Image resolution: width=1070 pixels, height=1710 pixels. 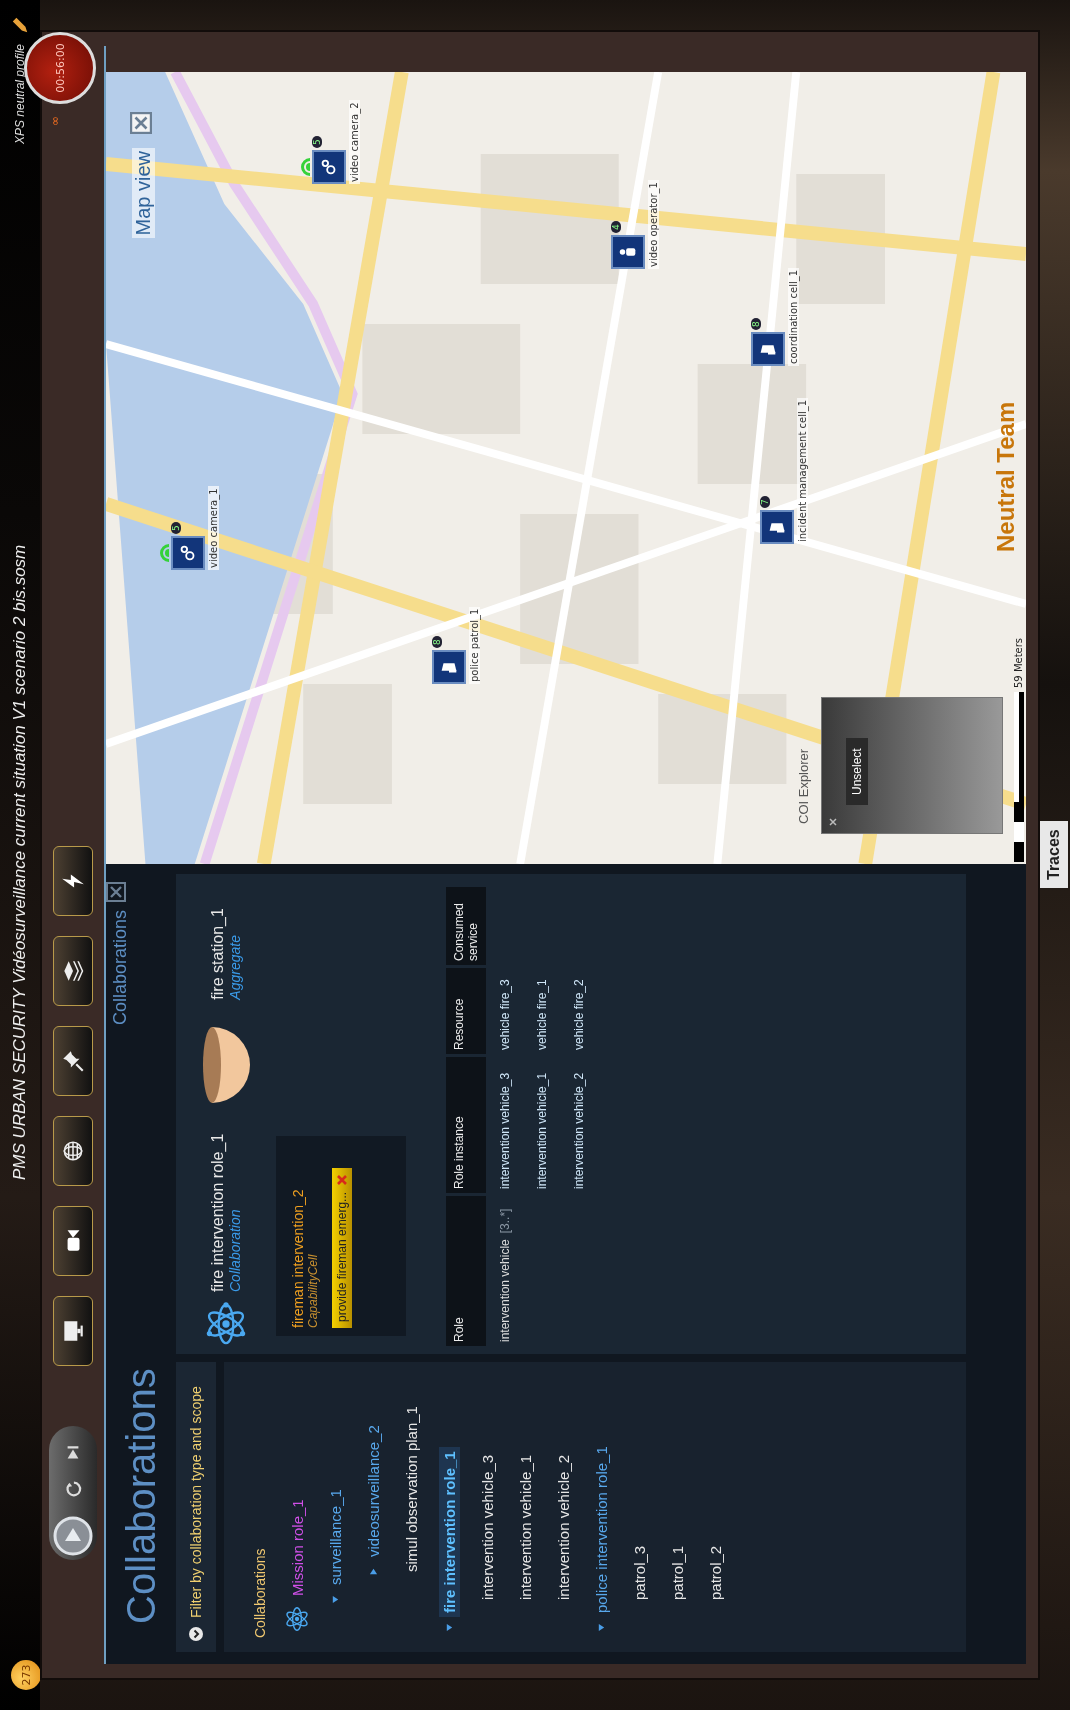 I want to click on tree-item: videosurveillance_2, so click(x=373, y=1491).